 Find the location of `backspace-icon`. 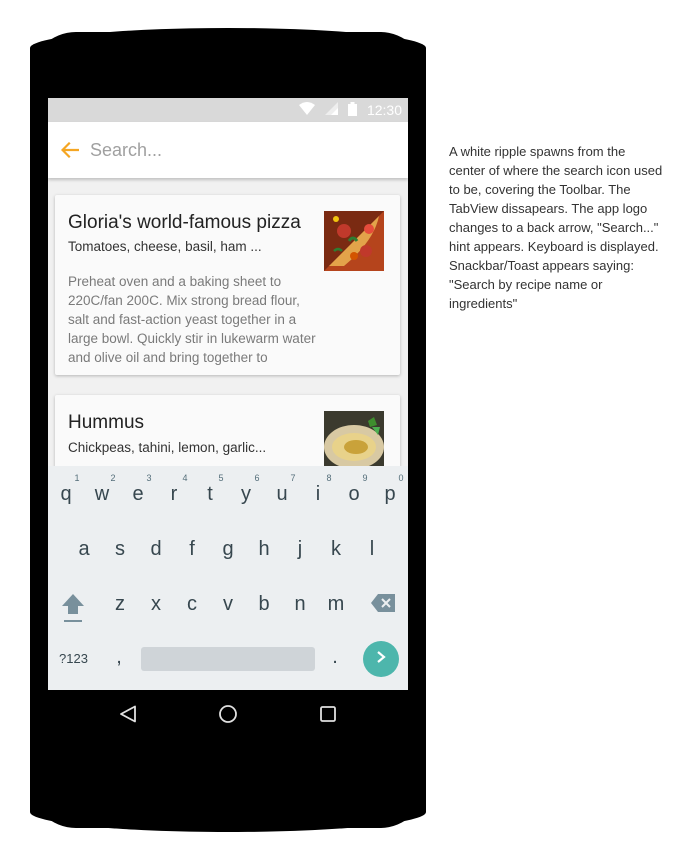

backspace-icon is located at coordinates (383, 606).